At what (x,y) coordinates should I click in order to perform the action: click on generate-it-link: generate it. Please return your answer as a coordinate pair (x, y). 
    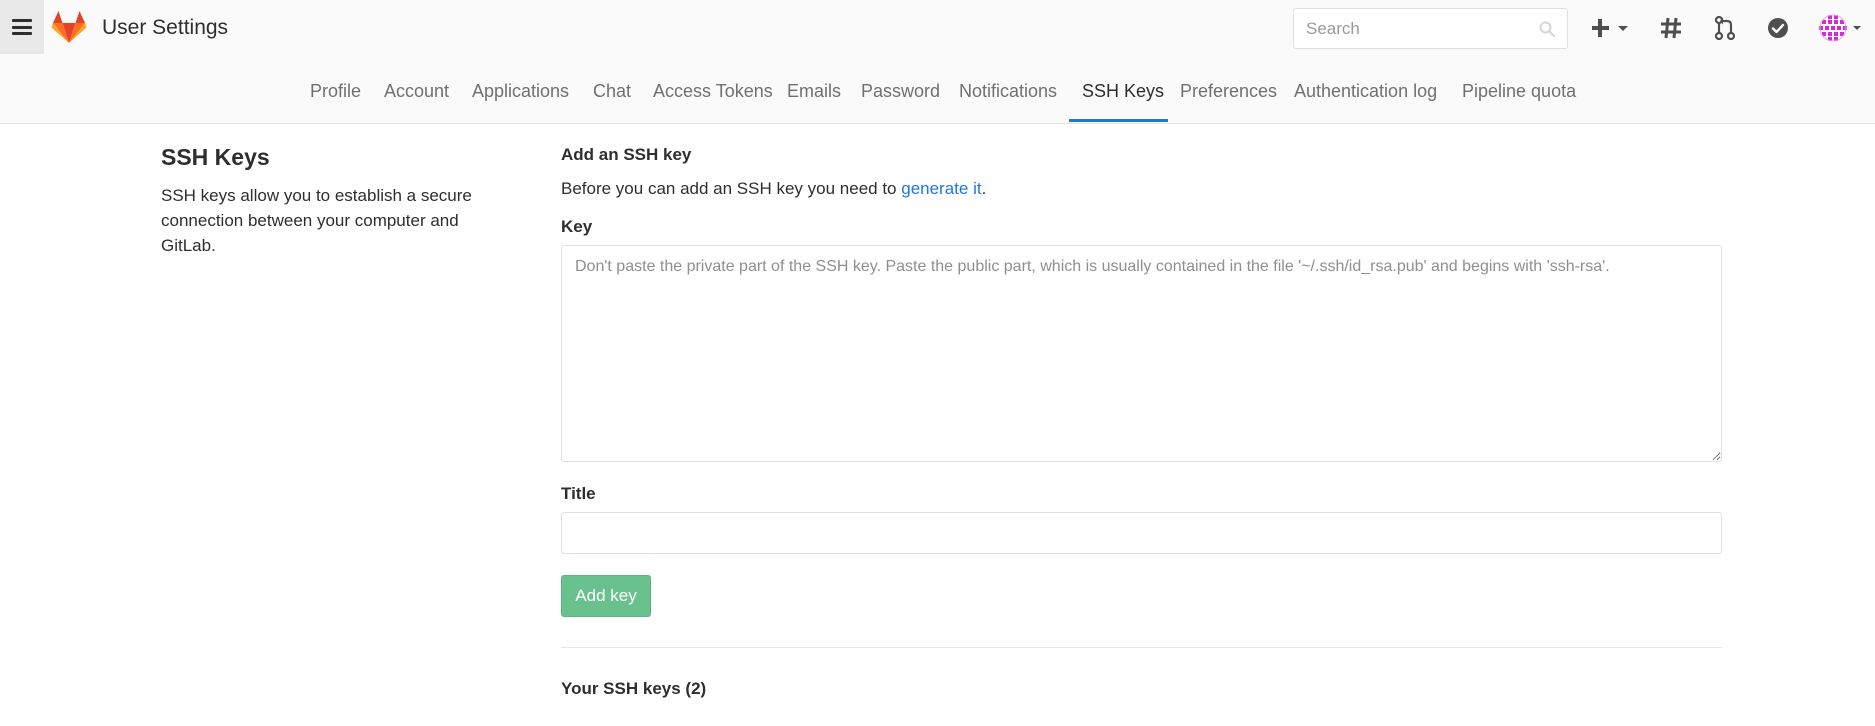
    Looking at the image, I should click on (941, 188).